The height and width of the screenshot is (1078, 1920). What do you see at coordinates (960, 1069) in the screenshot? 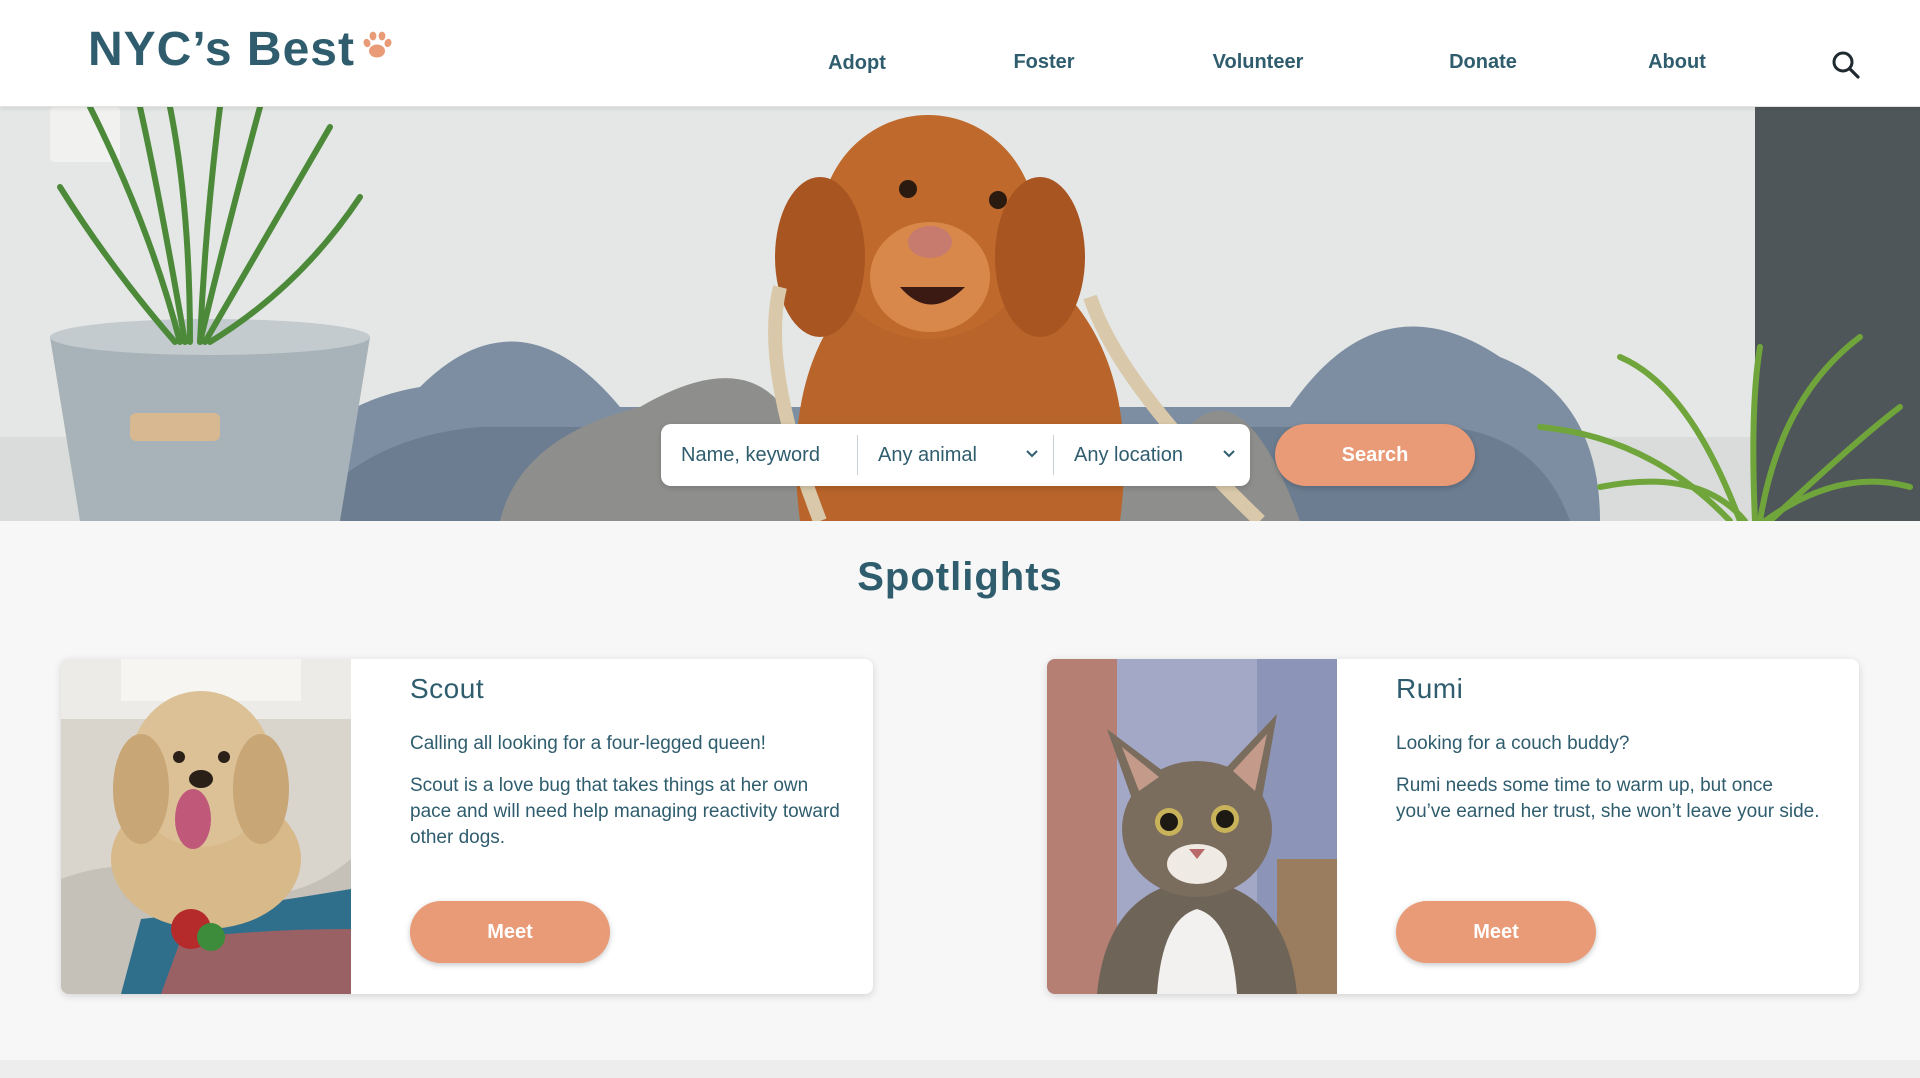
I see `footer-strip` at bounding box center [960, 1069].